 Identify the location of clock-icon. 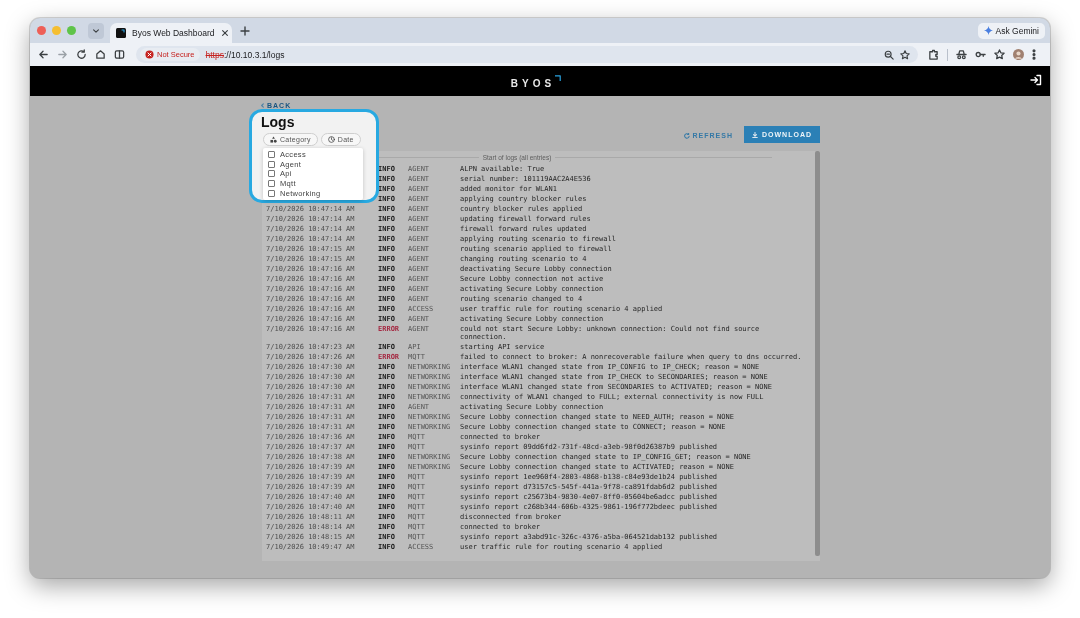
(331, 139).